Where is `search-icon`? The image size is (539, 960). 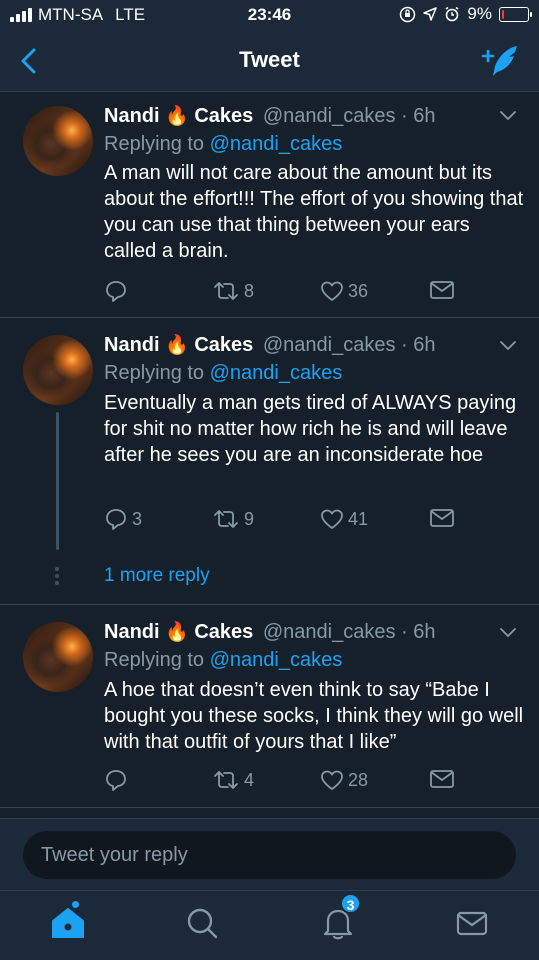 search-icon is located at coordinates (202, 923).